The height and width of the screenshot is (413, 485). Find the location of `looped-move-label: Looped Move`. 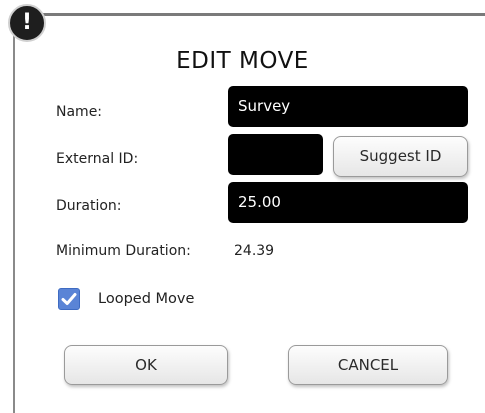

looped-move-label: Looped Move is located at coordinates (146, 299).